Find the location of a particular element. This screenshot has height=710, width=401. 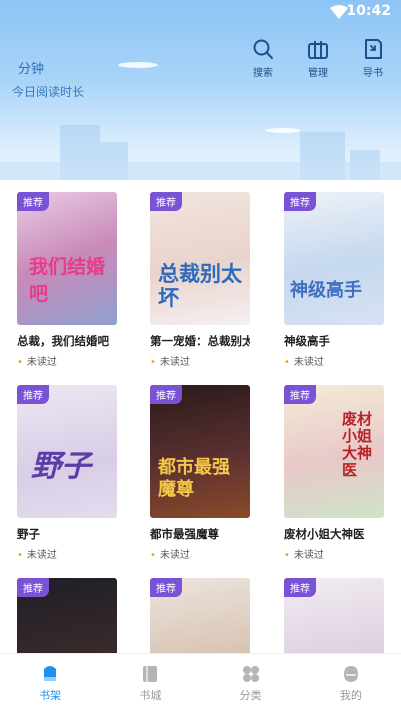

bookstore-icon is located at coordinates (150, 674).